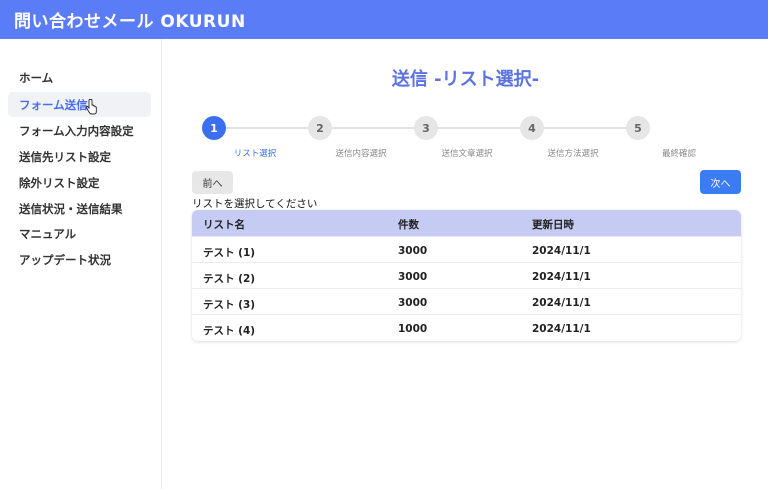  What do you see at coordinates (466, 249) in the screenshot?
I see `table-row: テスト (1) 3000 2024/11/1` at bounding box center [466, 249].